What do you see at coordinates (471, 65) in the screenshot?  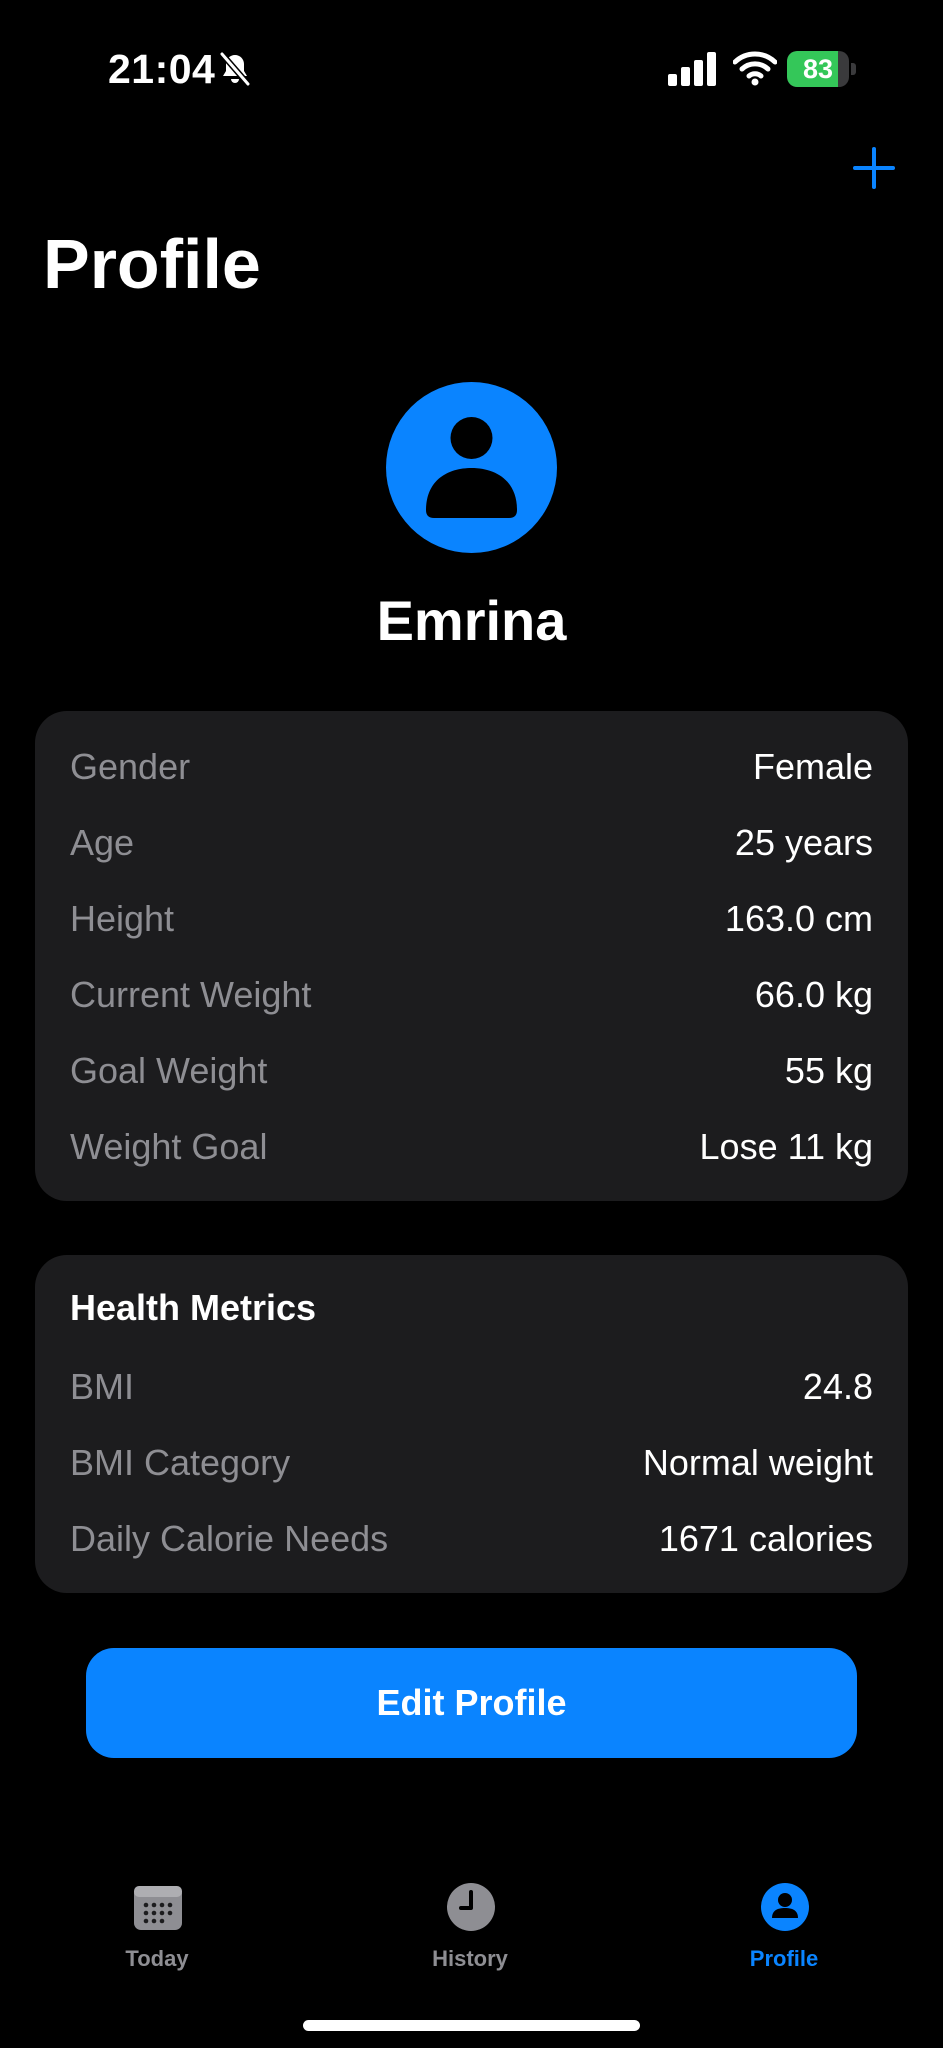 I see `status-bar: 21:04 83` at bounding box center [471, 65].